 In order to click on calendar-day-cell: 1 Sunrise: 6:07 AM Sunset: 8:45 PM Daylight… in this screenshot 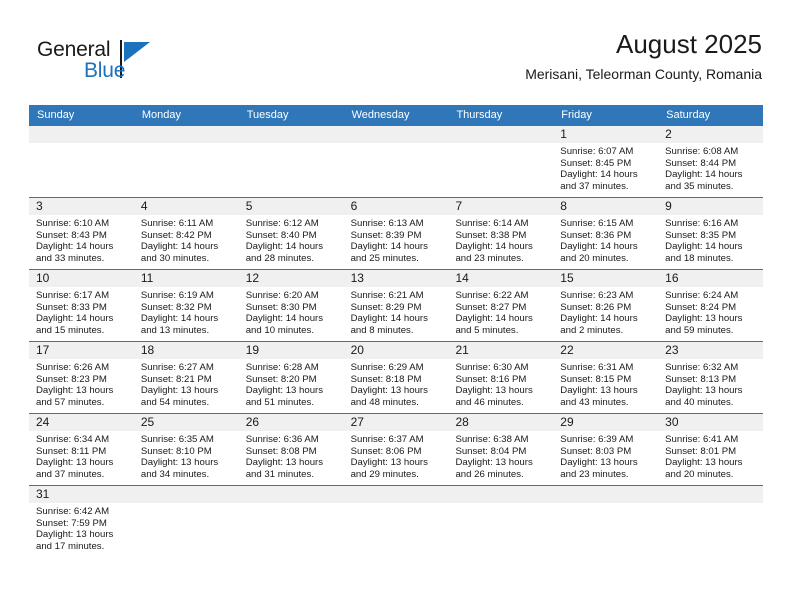, I will do `click(606, 161)`.